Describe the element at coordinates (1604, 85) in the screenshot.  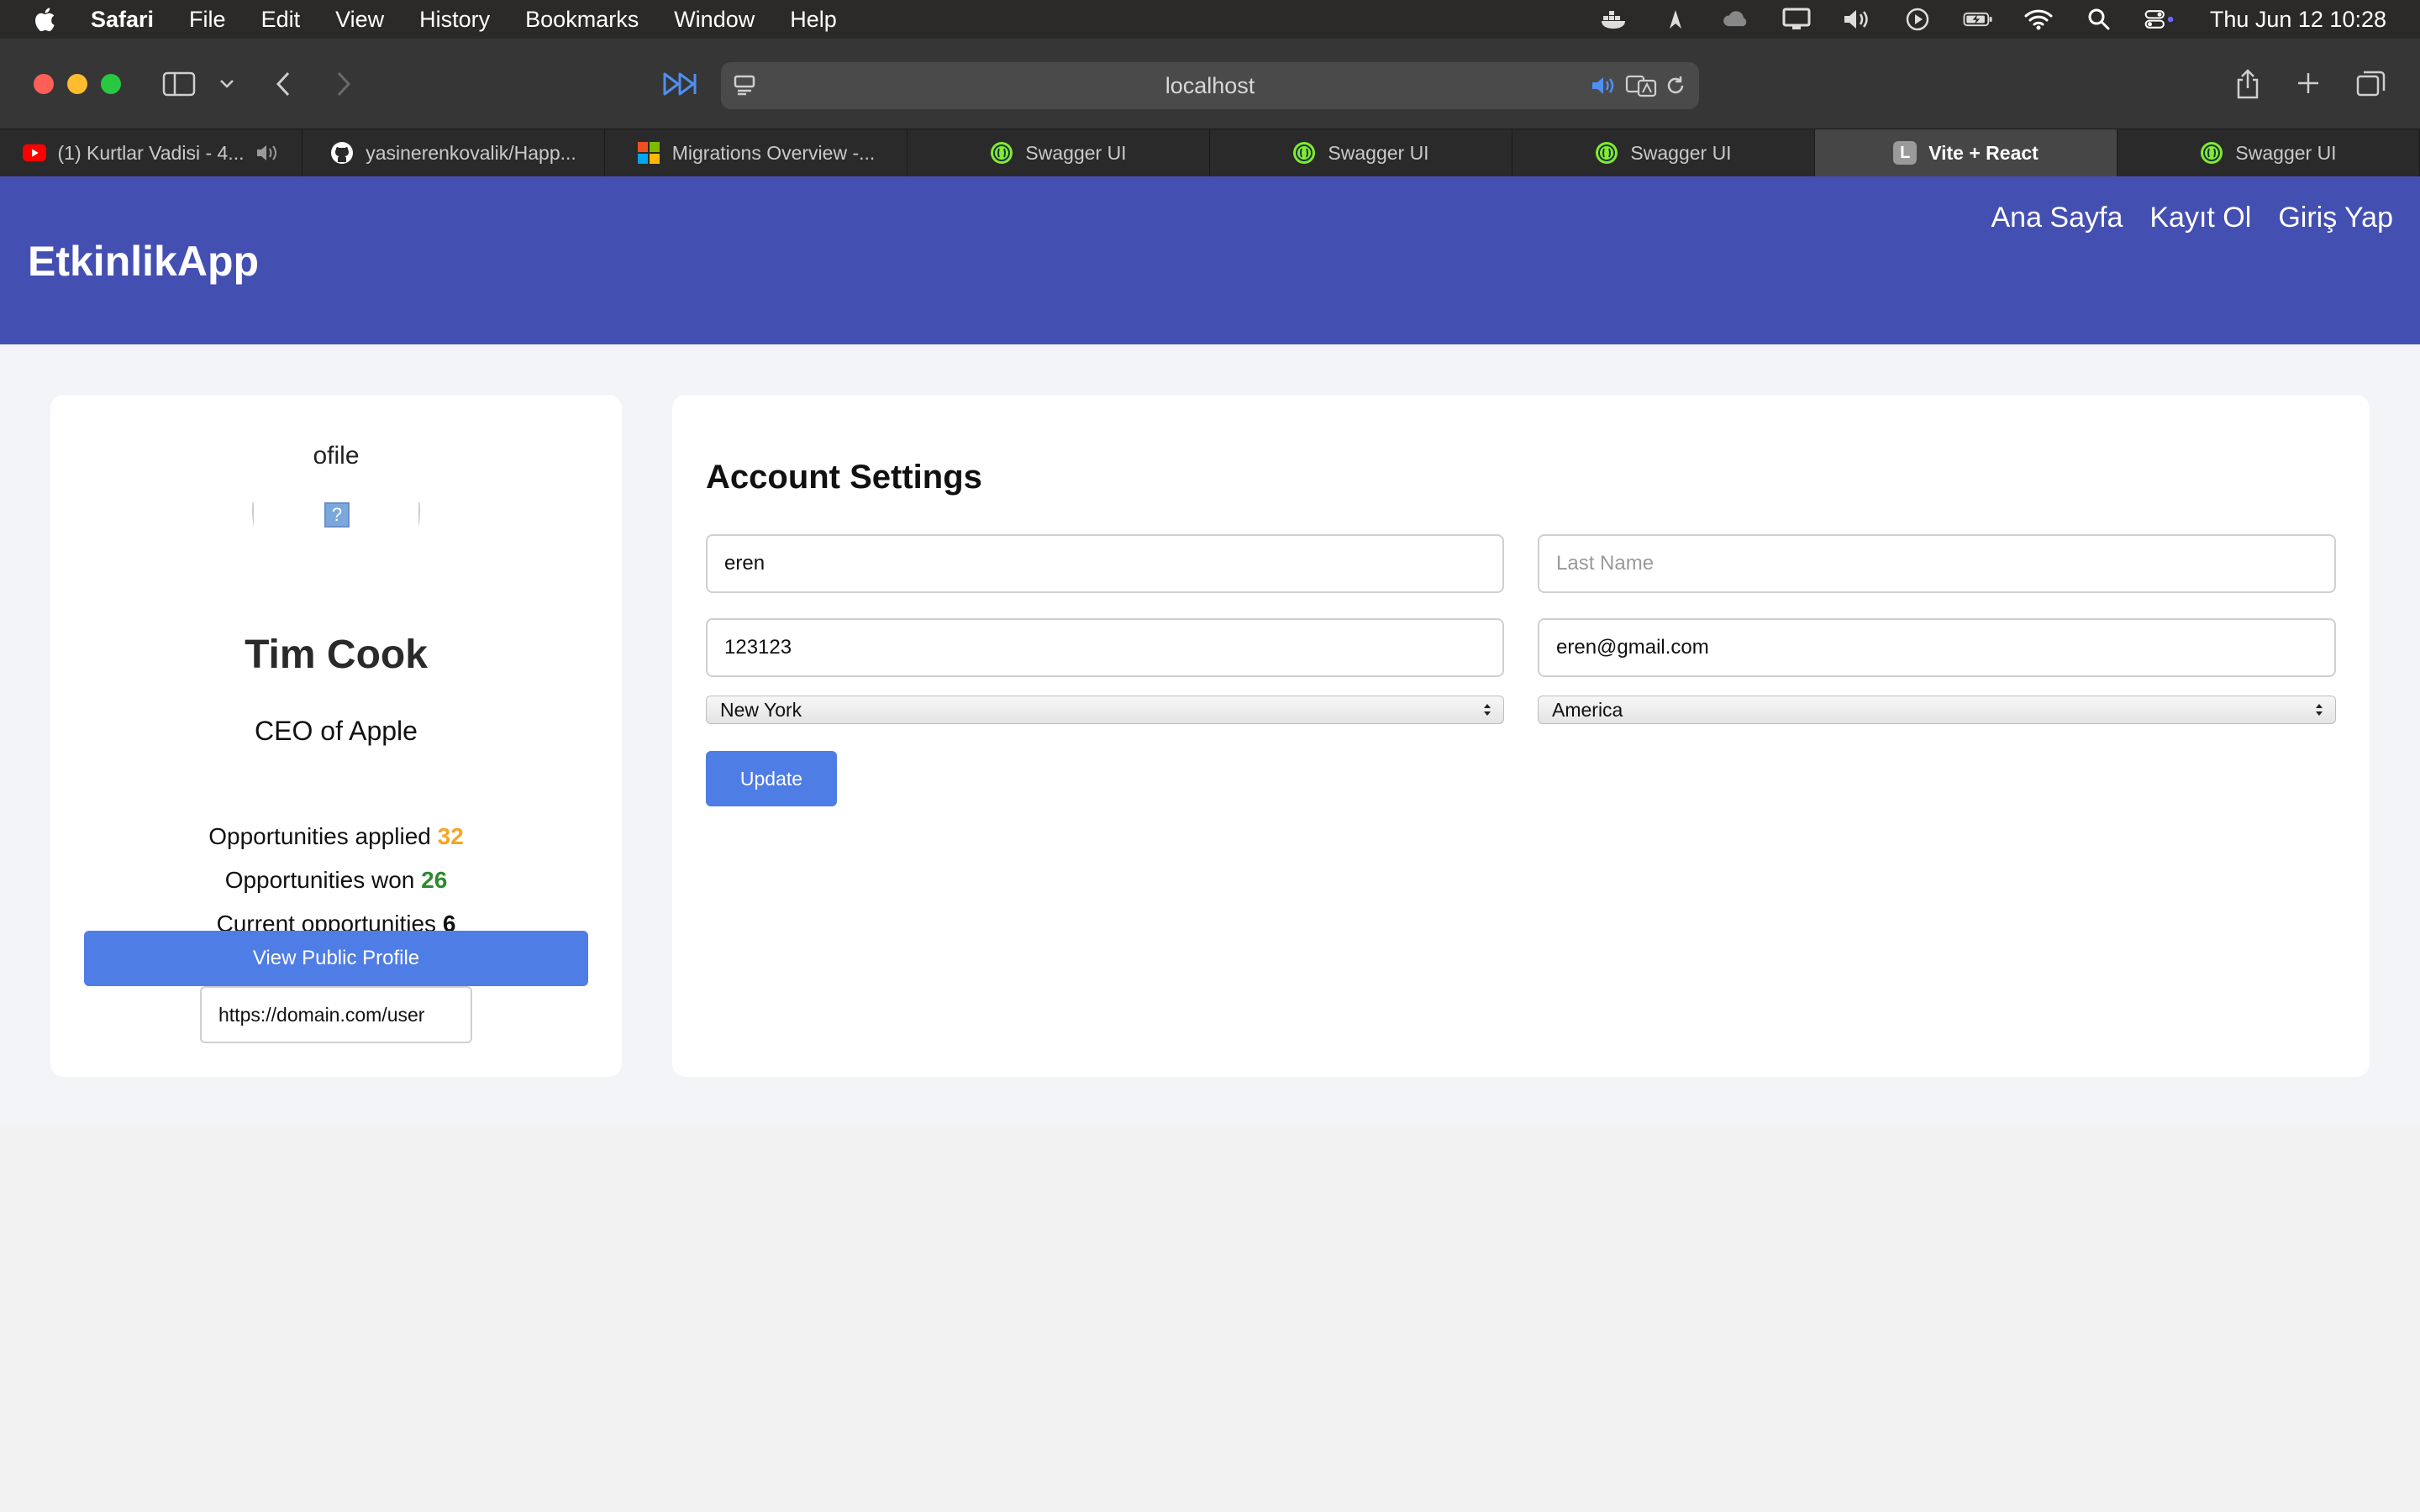
I see `audio-playing-icon` at that location.